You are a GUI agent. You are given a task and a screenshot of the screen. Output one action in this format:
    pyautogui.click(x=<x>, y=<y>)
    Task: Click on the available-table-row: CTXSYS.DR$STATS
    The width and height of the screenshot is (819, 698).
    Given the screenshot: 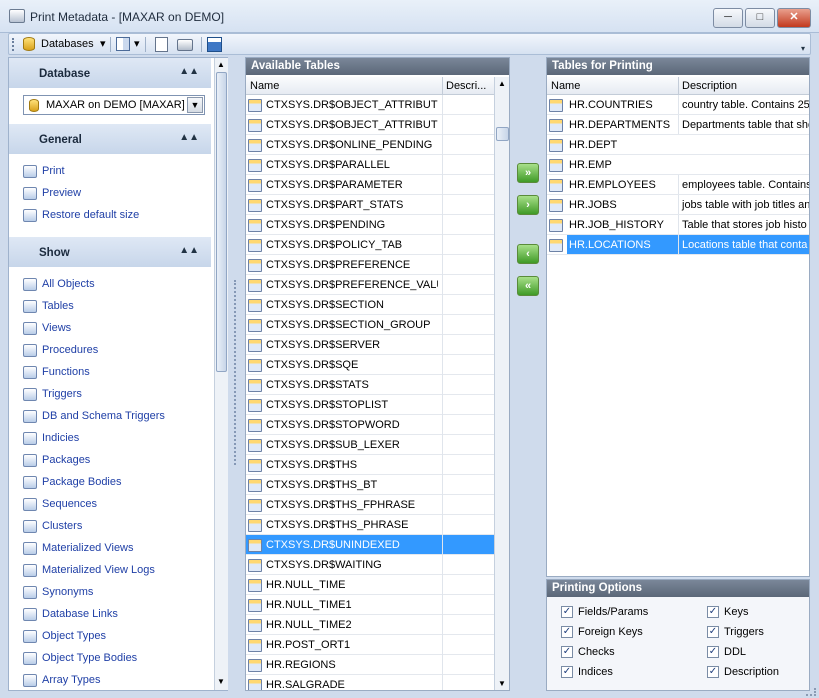 What is the action you would take?
    pyautogui.click(x=370, y=385)
    